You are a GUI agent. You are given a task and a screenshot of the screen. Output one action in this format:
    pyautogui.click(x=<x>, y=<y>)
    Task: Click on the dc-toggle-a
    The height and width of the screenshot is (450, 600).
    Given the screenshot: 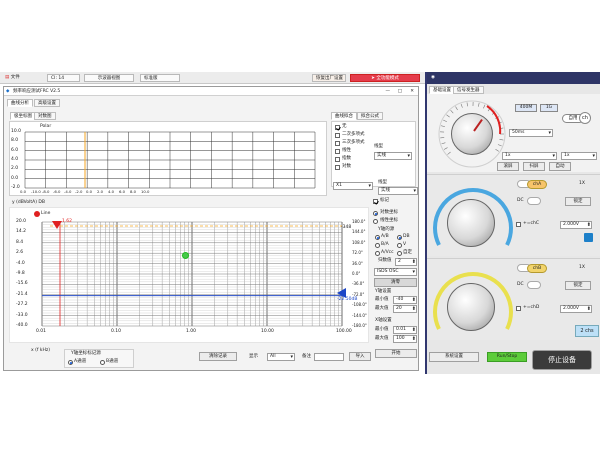 What is the action you would take?
    pyautogui.click(x=534, y=201)
    